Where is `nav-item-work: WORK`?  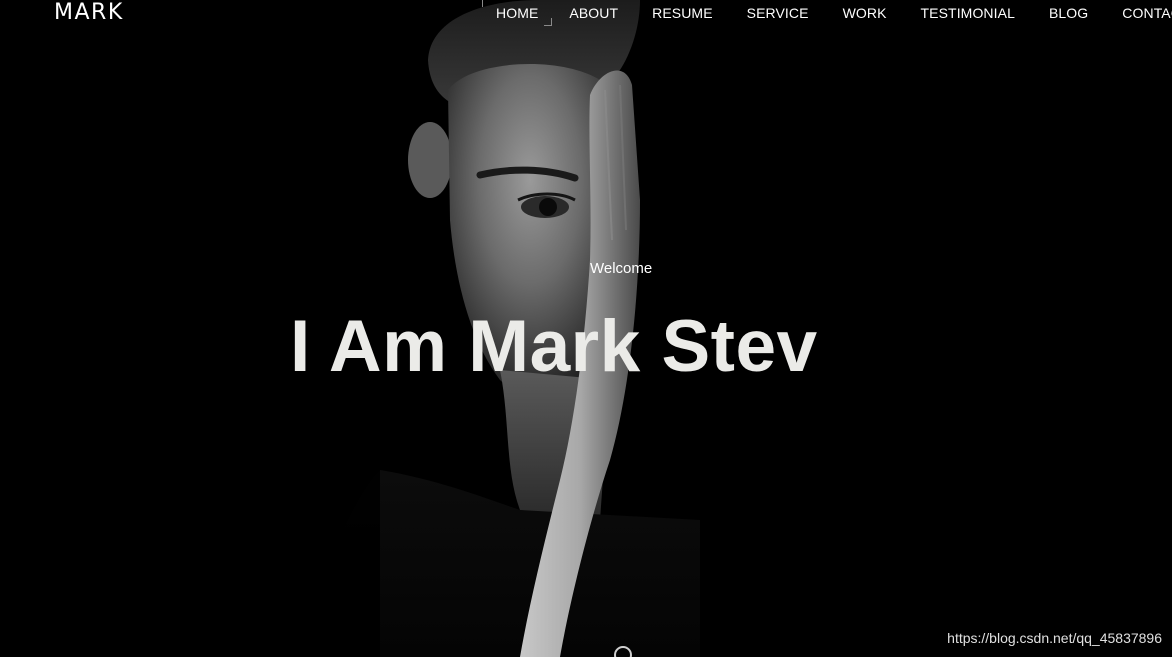
nav-item-work: WORK is located at coordinates (865, 13).